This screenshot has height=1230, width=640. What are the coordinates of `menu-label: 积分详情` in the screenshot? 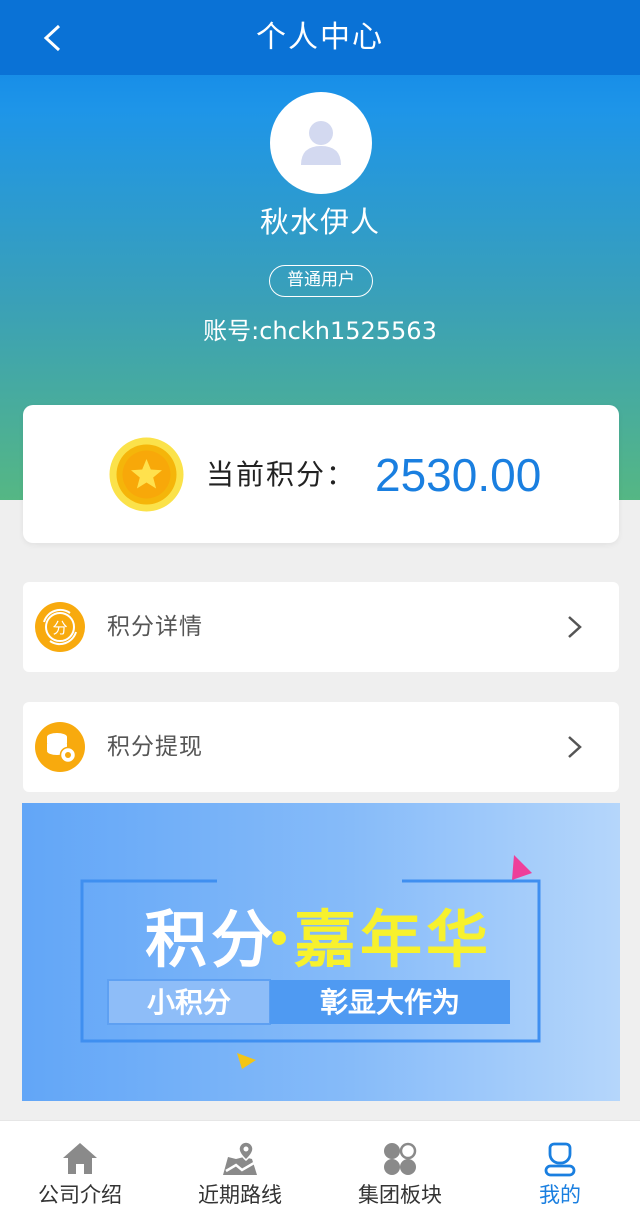 It's located at (155, 627).